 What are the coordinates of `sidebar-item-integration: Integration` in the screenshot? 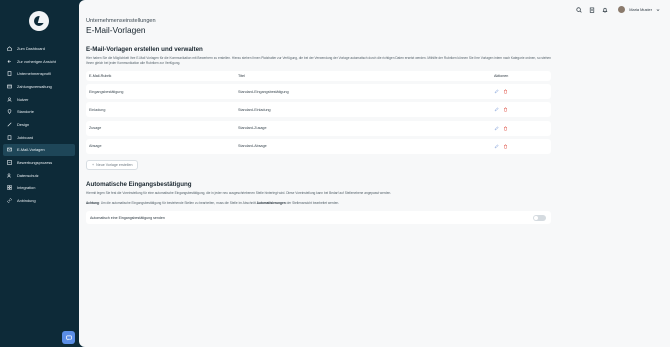 It's located at (39, 188).